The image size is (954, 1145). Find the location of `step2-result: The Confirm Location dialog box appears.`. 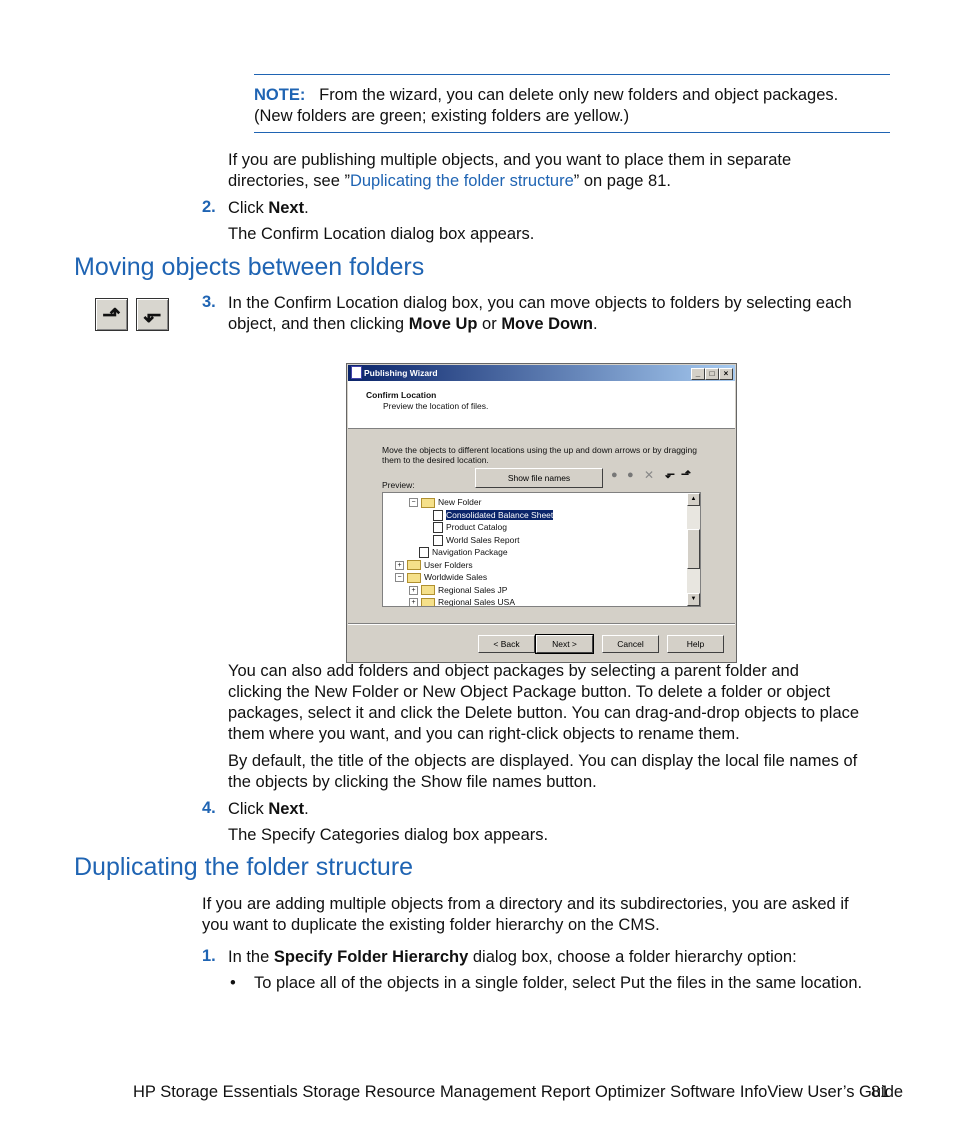

step2-result: The Confirm Location dialog box appears. is located at coordinates (381, 234).